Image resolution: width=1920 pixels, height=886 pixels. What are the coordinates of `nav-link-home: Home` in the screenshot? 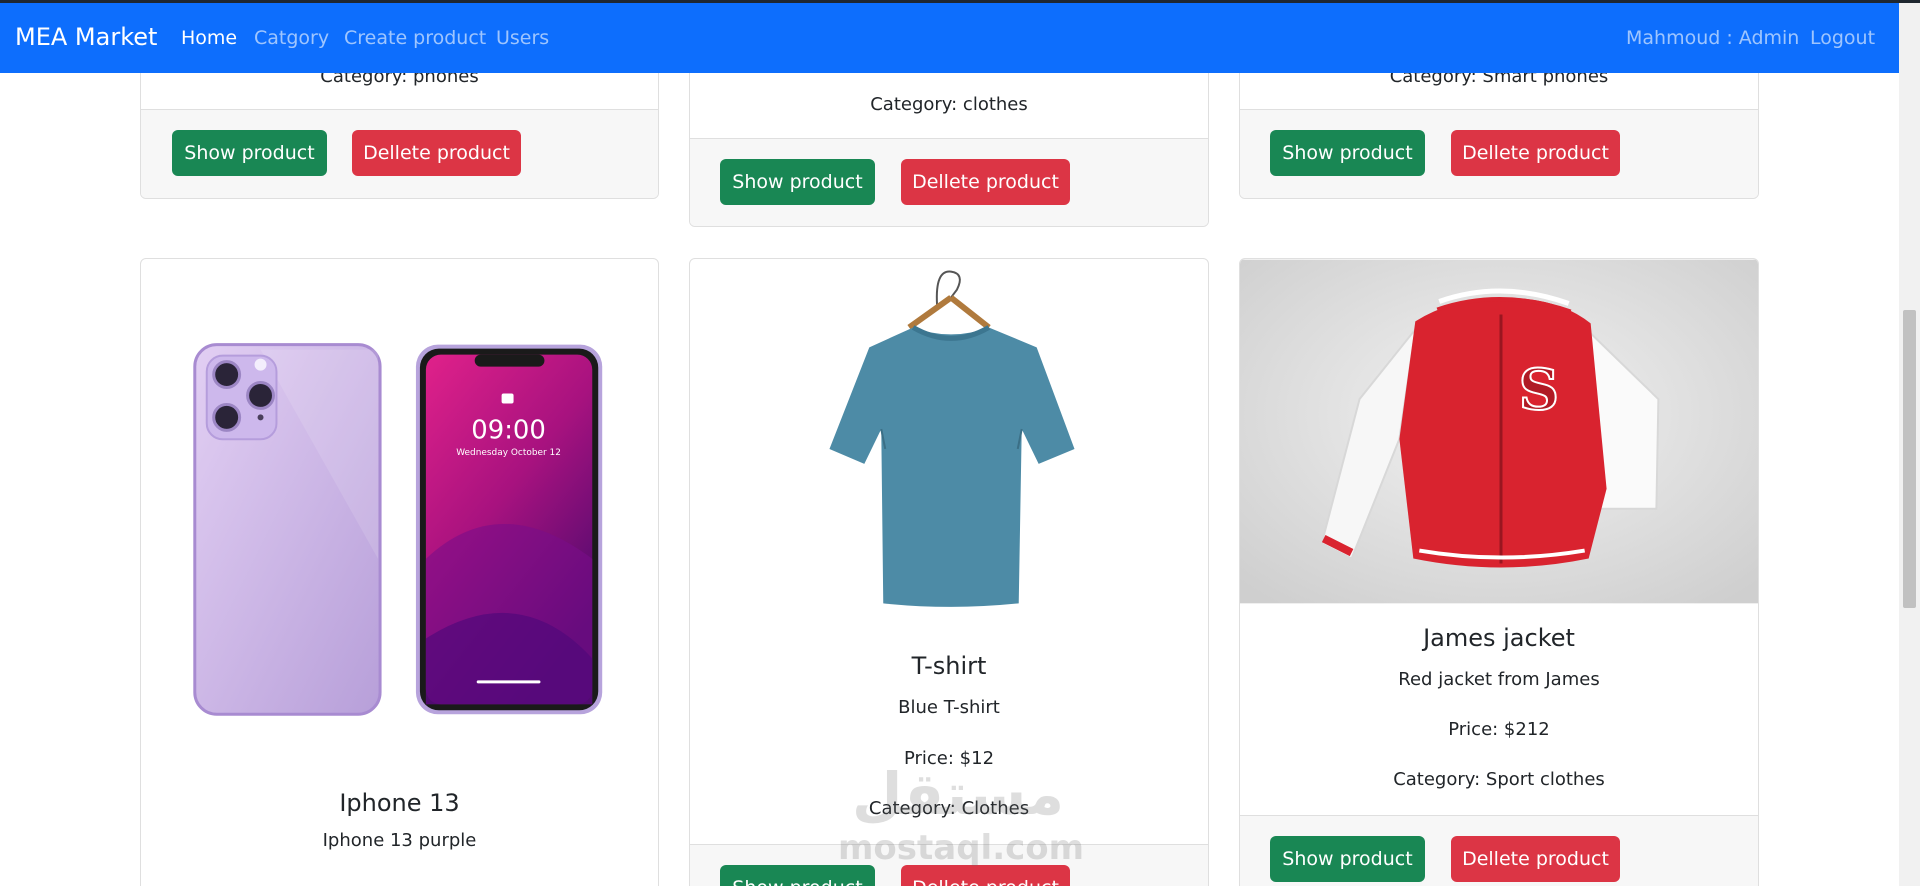 It's located at (209, 38).